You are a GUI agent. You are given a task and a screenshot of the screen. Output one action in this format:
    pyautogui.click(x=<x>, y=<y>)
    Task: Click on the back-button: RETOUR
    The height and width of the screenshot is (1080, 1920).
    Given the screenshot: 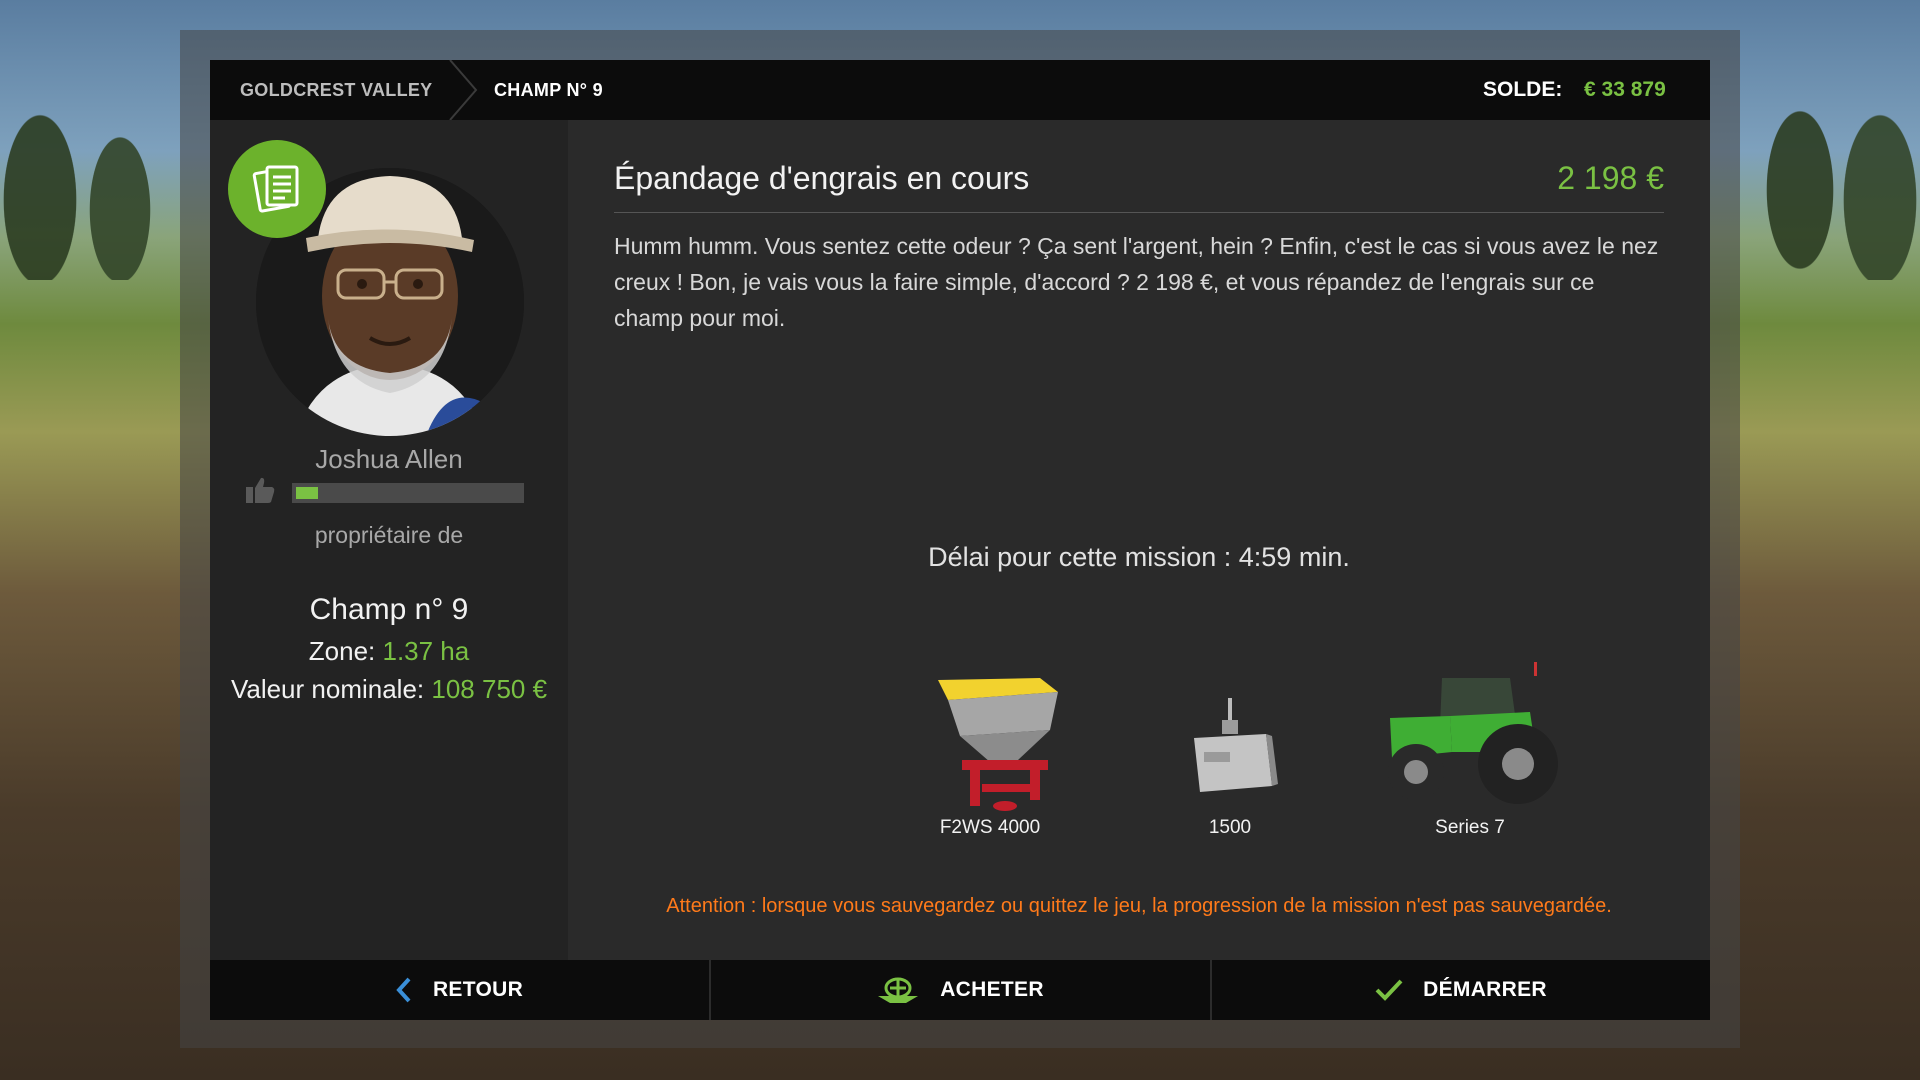 What is the action you would take?
    pyautogui.click(x=459, y=990)
    